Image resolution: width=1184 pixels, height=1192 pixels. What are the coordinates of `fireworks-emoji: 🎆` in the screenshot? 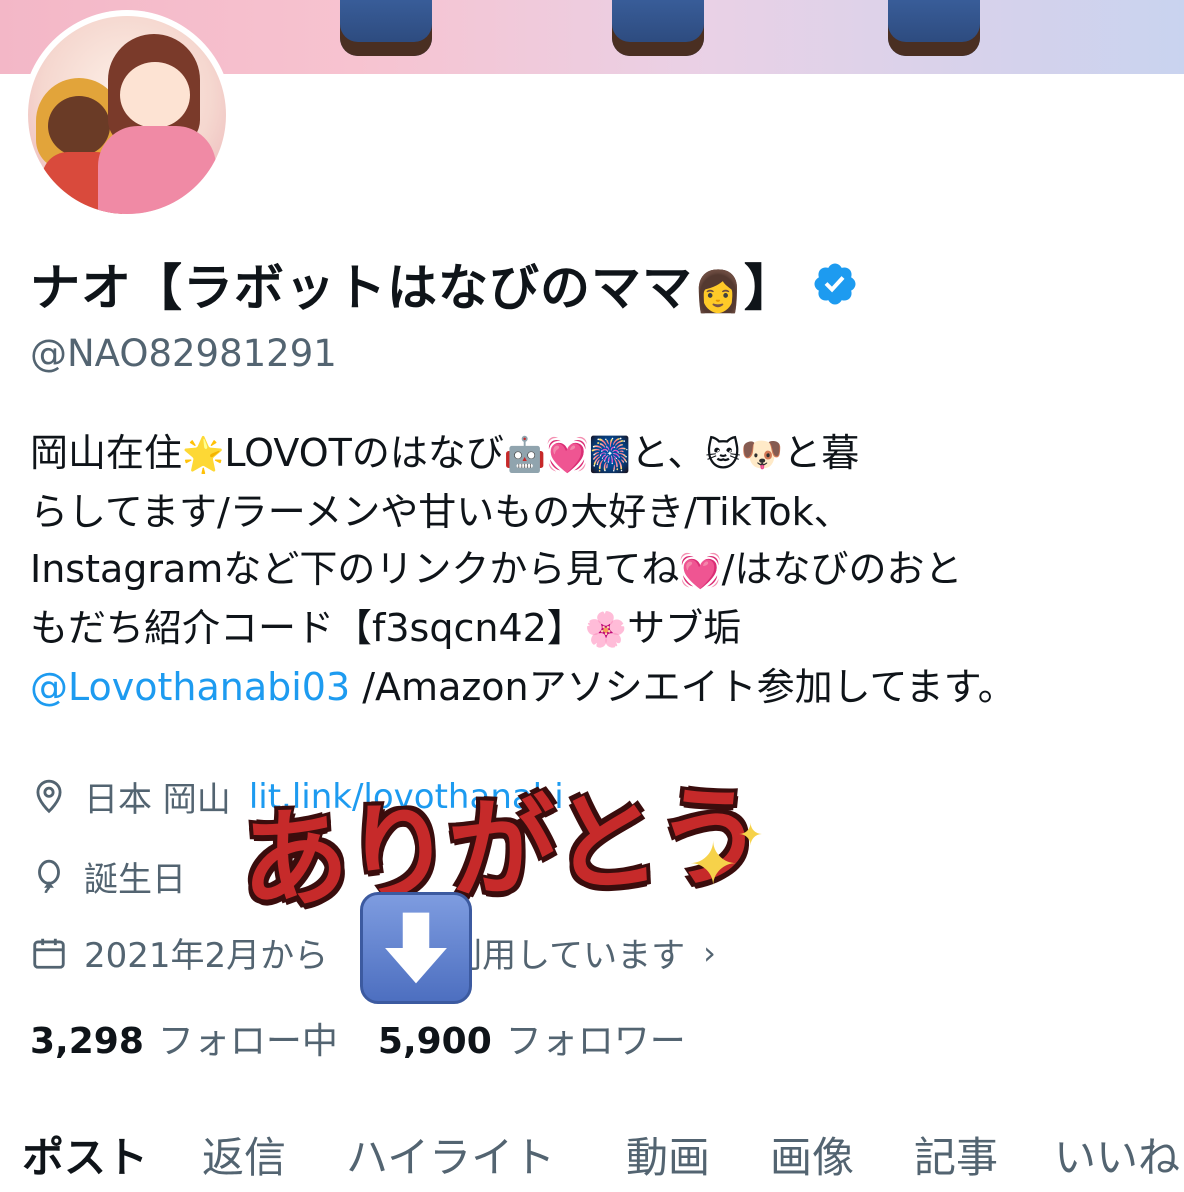 It's located at (609, 455).